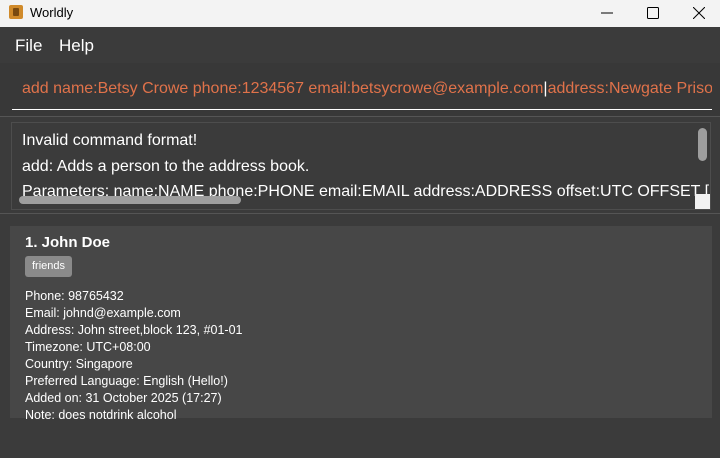 The height and width of the screenshot is (458, 720). I want to click on title-bar: Worldly, so click(360, 13).